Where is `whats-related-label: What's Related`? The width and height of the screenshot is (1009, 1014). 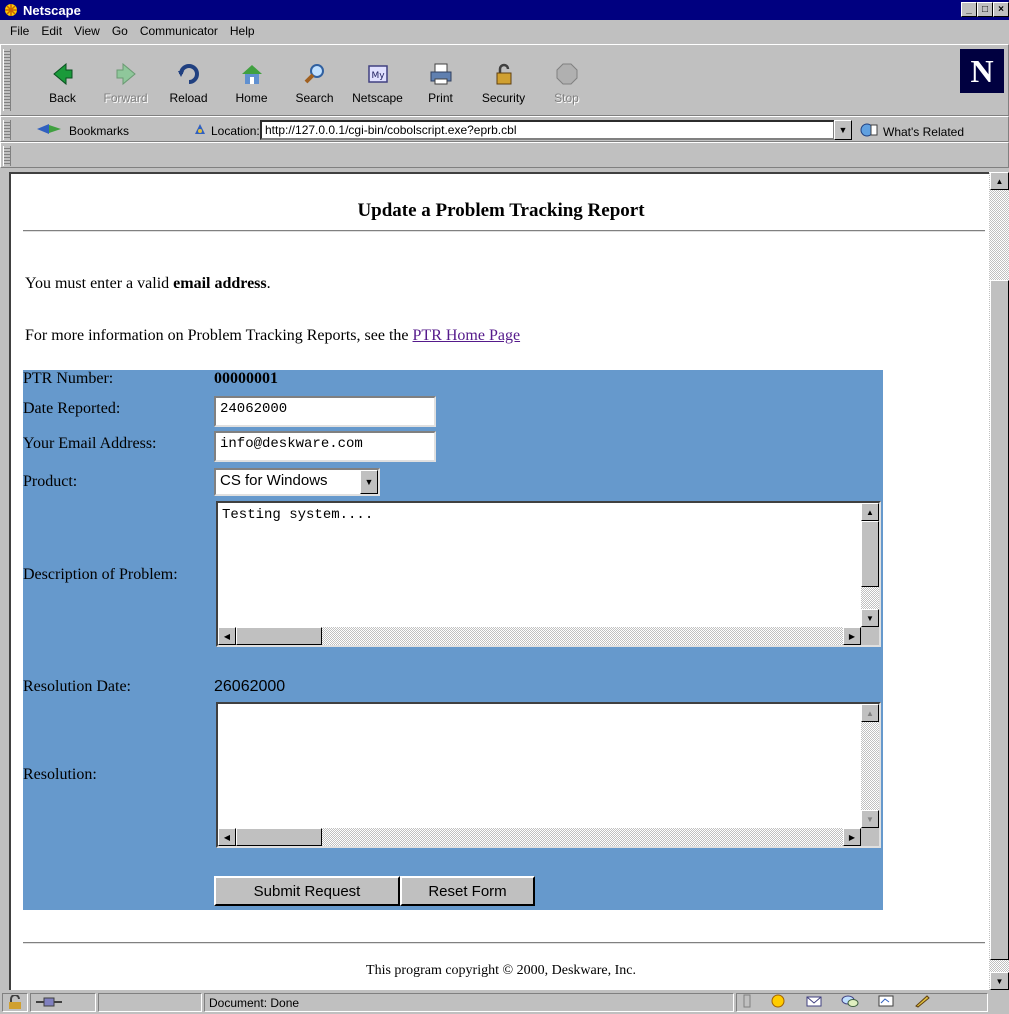
whats-related-label: What's Related is located at coordinates (923, 131).